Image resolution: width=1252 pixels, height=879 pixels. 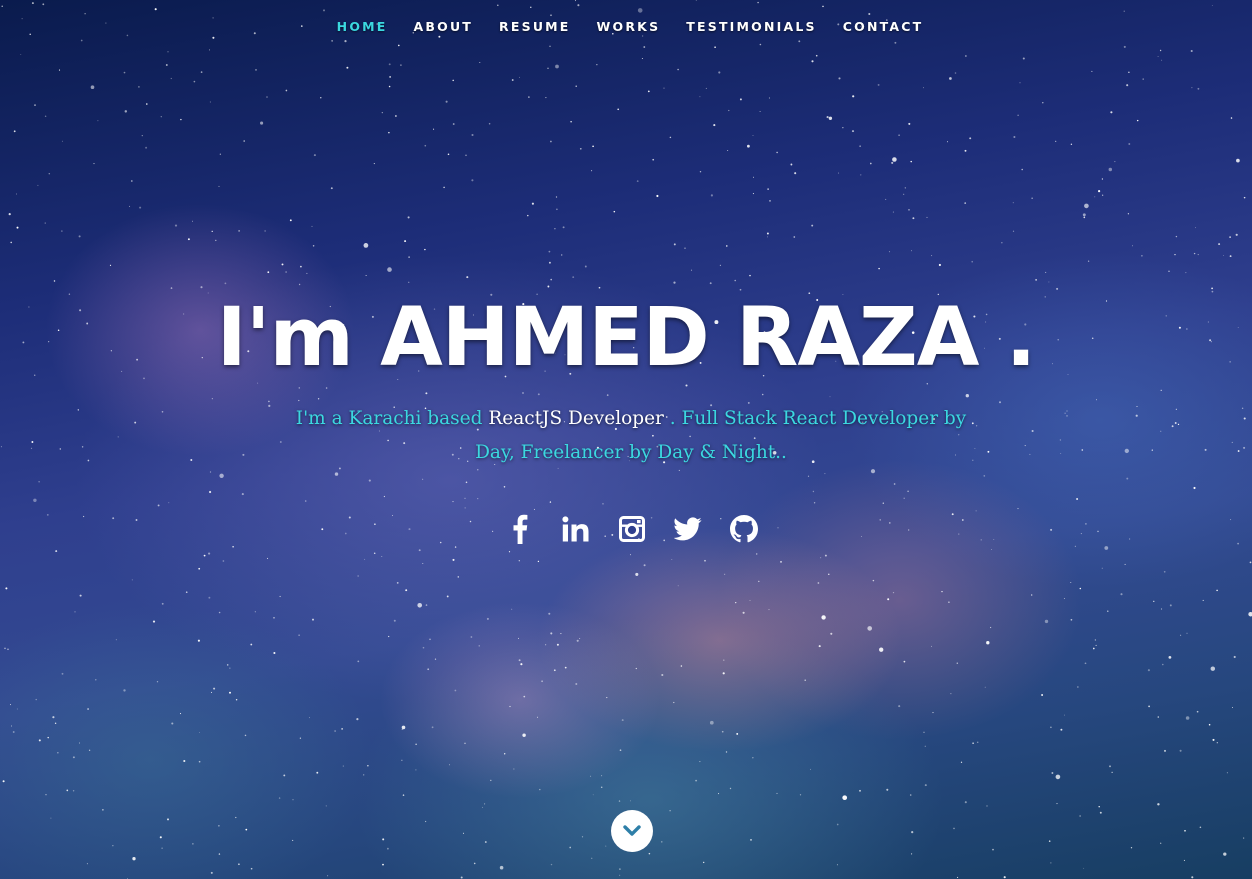 I want to click on github-link, so click(x=744, y=529).